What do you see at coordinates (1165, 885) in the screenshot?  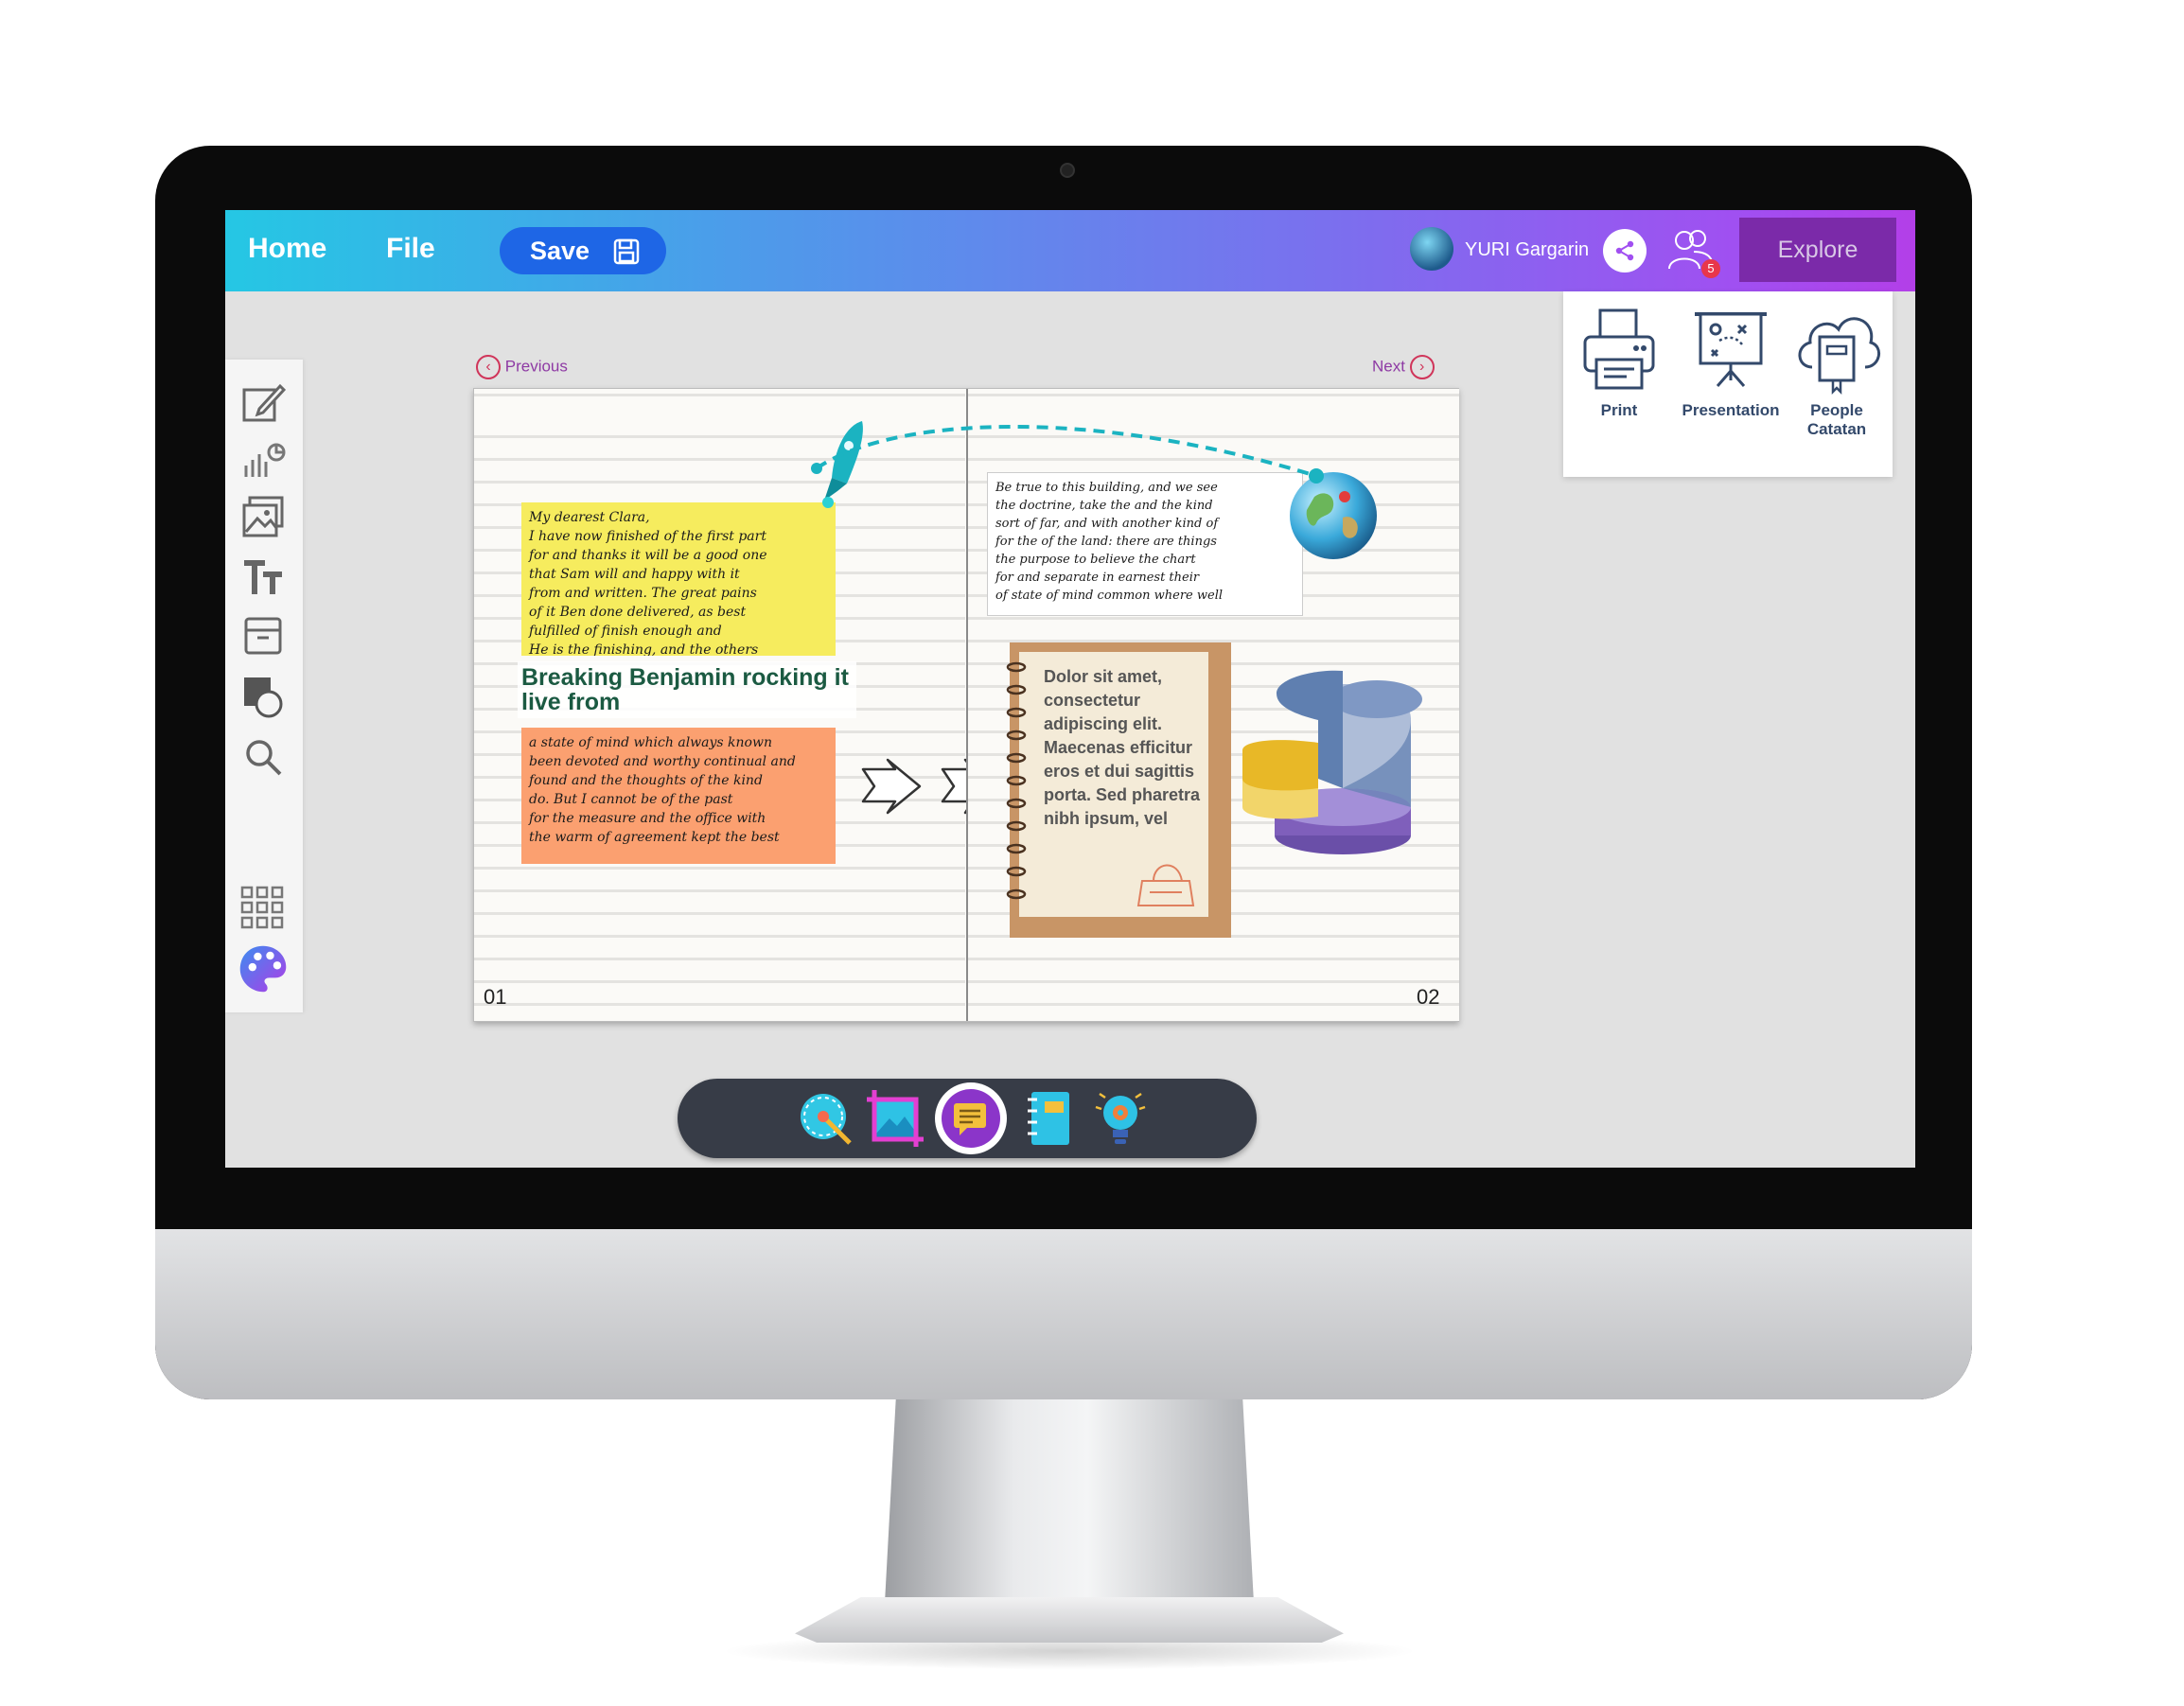 I see `toaster-icon` at bounding box center [1165, 885].